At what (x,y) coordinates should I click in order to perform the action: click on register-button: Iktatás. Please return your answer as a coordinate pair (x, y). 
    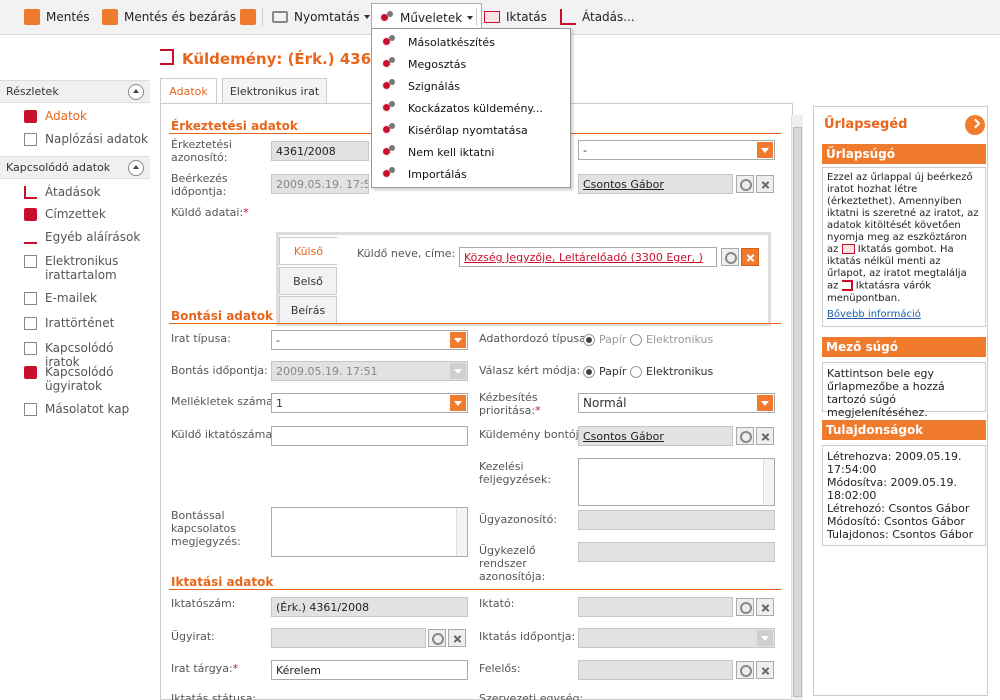
    Looking at the image, I should click on (515, 17).